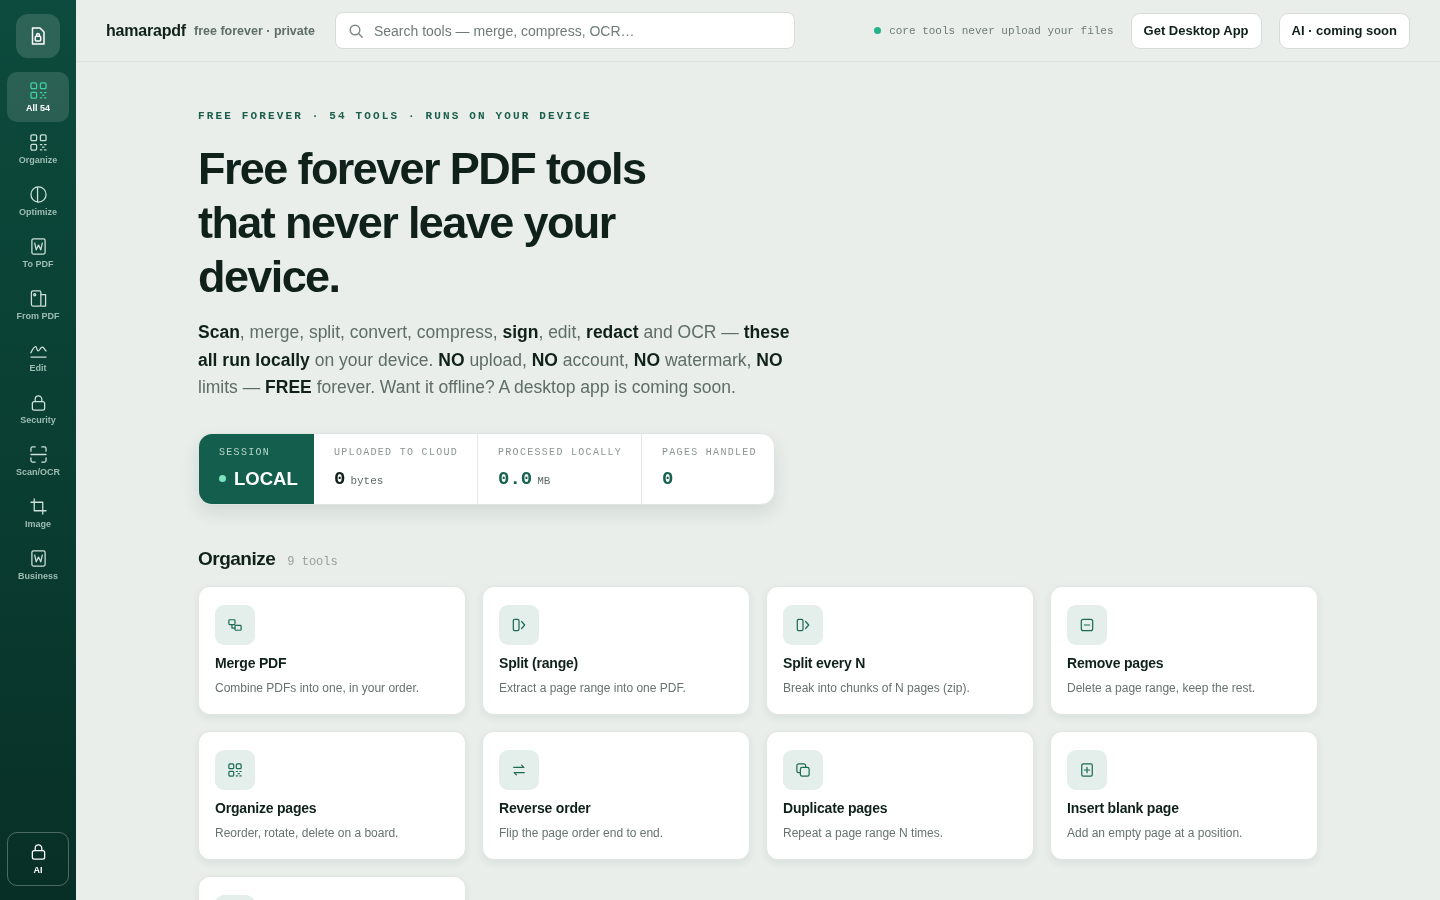  I want to click on header-button: AI · coming soon, so click(1344, 30).